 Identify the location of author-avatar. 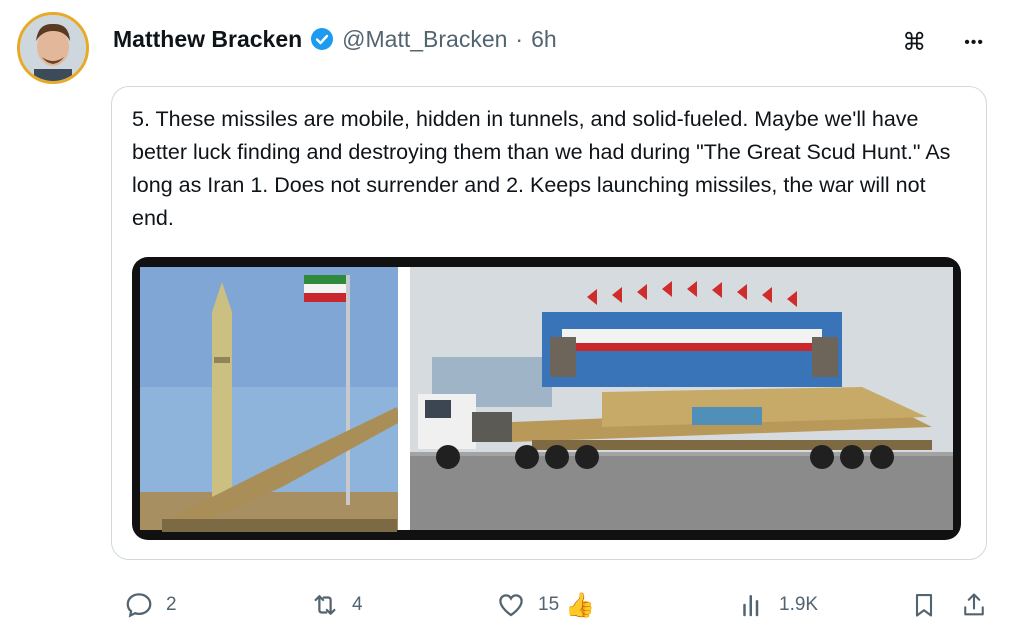
(53, 48).